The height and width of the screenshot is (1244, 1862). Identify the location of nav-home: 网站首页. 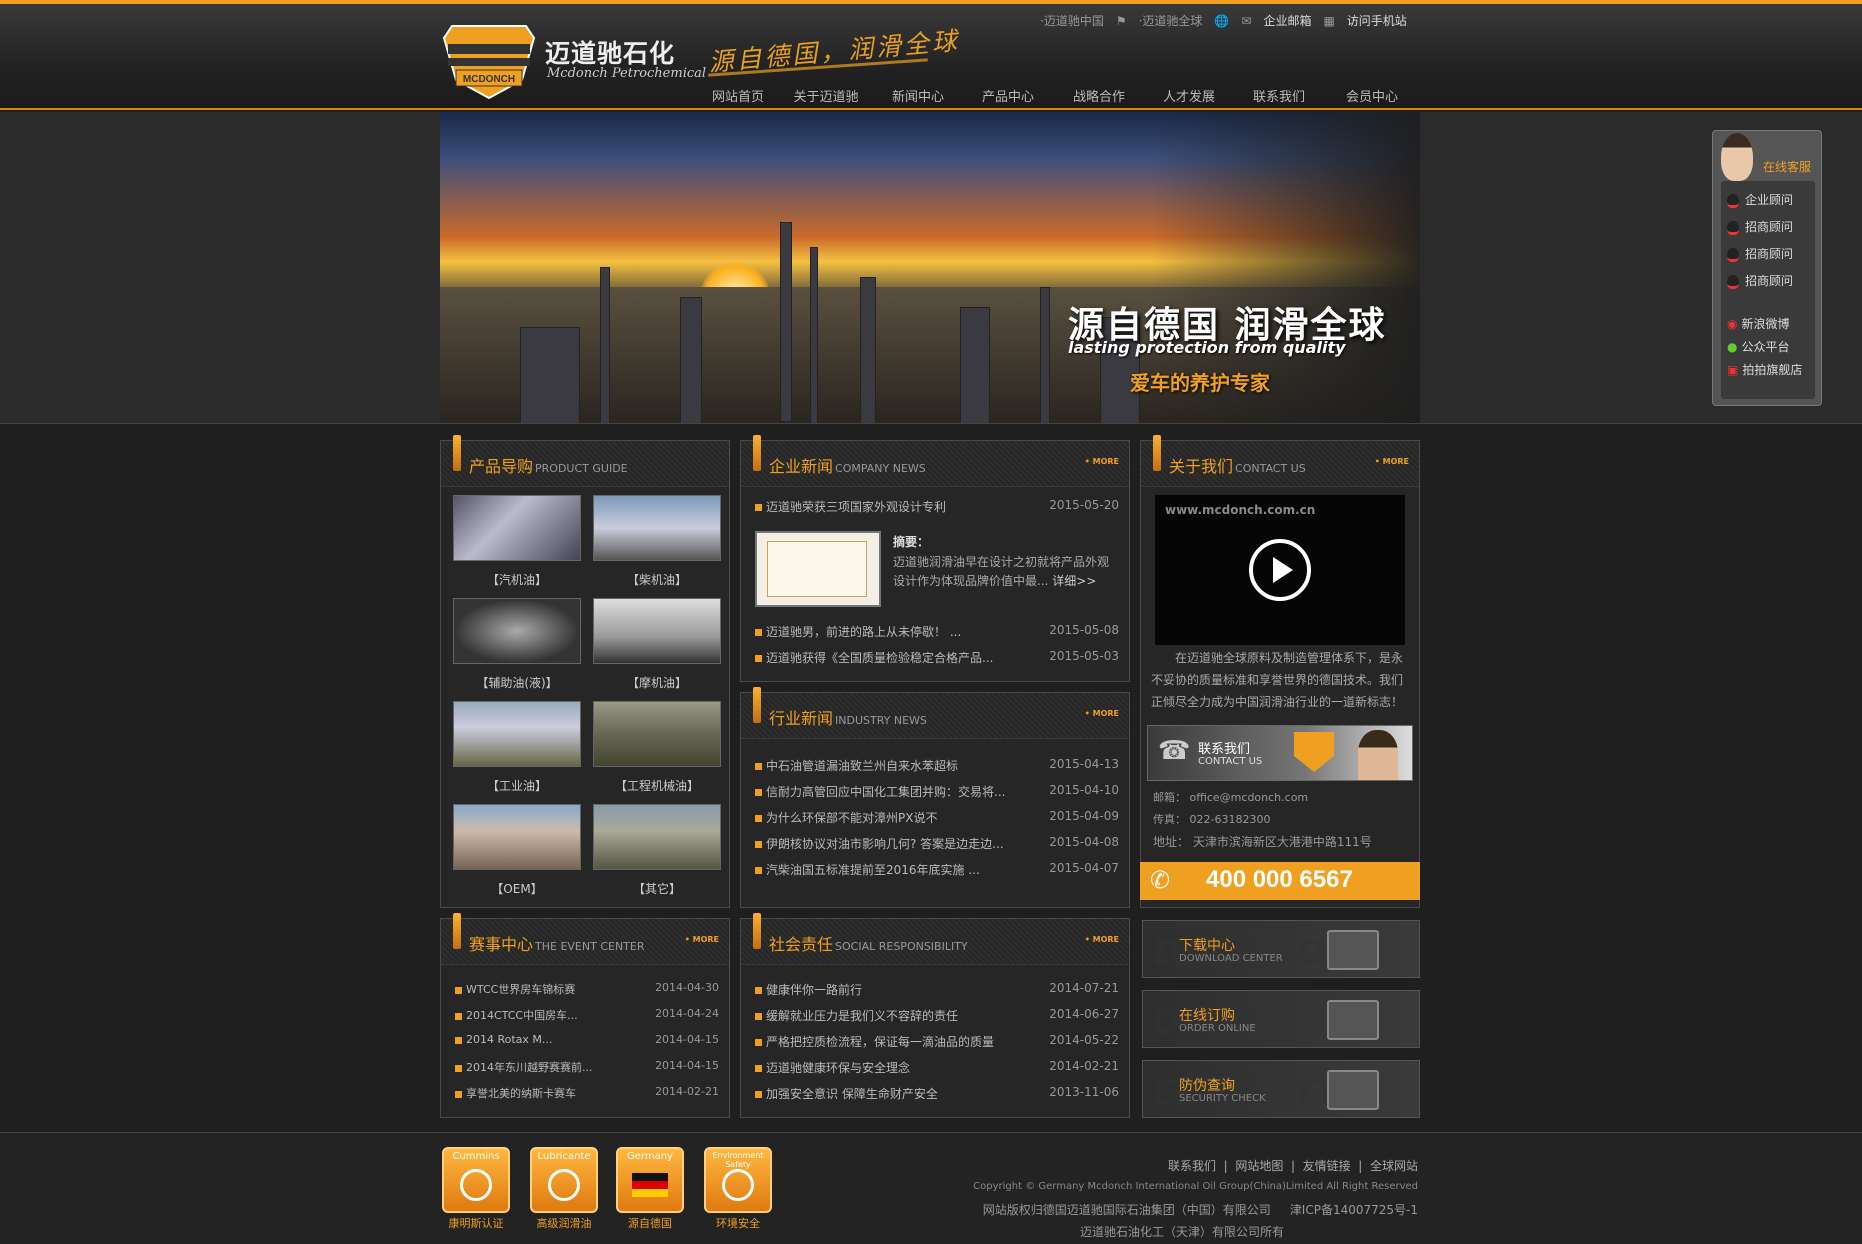
(738, 95).